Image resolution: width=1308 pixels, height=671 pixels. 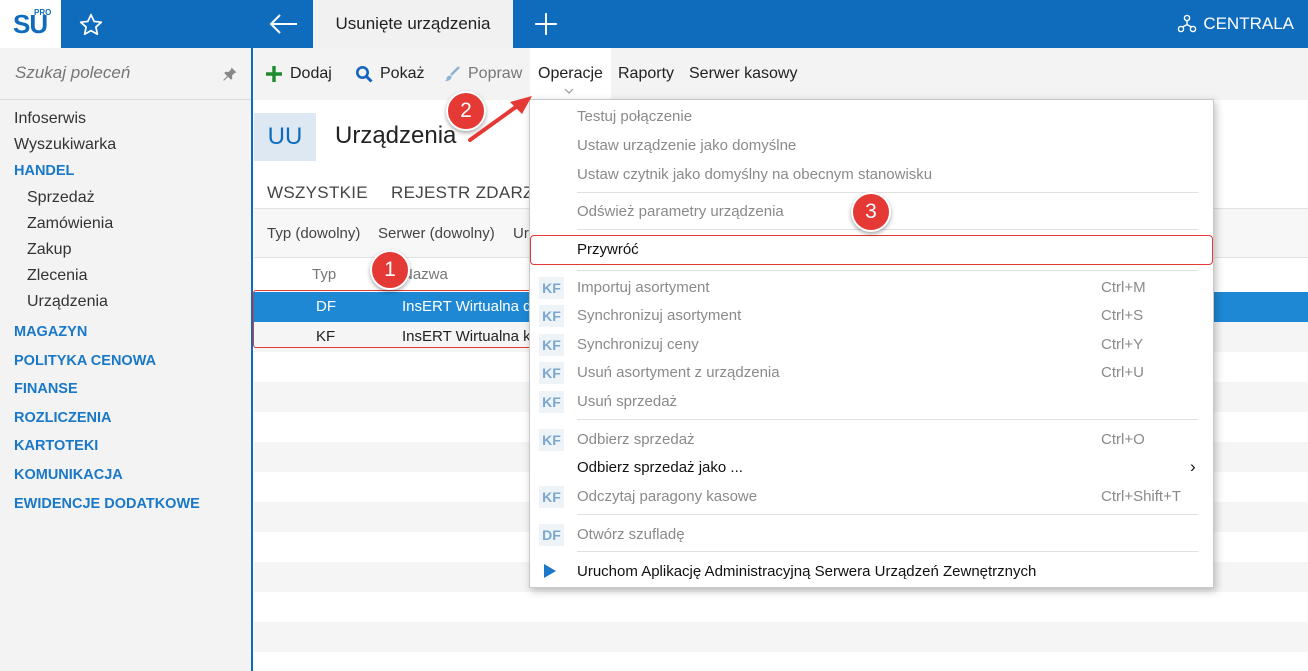 What do you see at coordinates (1141, 496) in the screenshot?
I see `menu-item-shortcut: Ctrl+Shift+T` at bounding box center [1141, 496].